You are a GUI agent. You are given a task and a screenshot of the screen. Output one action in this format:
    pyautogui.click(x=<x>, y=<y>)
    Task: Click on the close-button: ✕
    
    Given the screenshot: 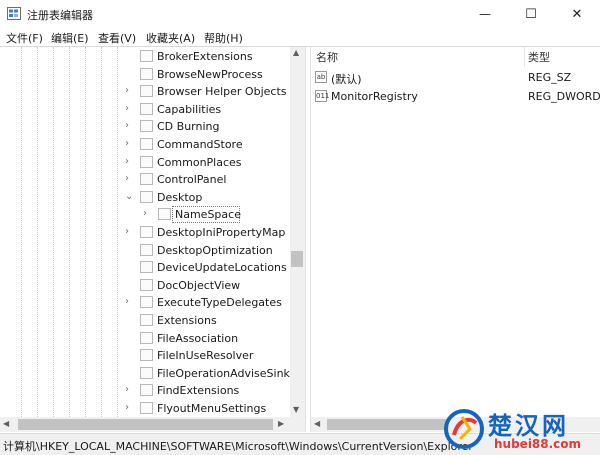 What is the action you would take?
    pyautogui.click(x=577, y=14)
    